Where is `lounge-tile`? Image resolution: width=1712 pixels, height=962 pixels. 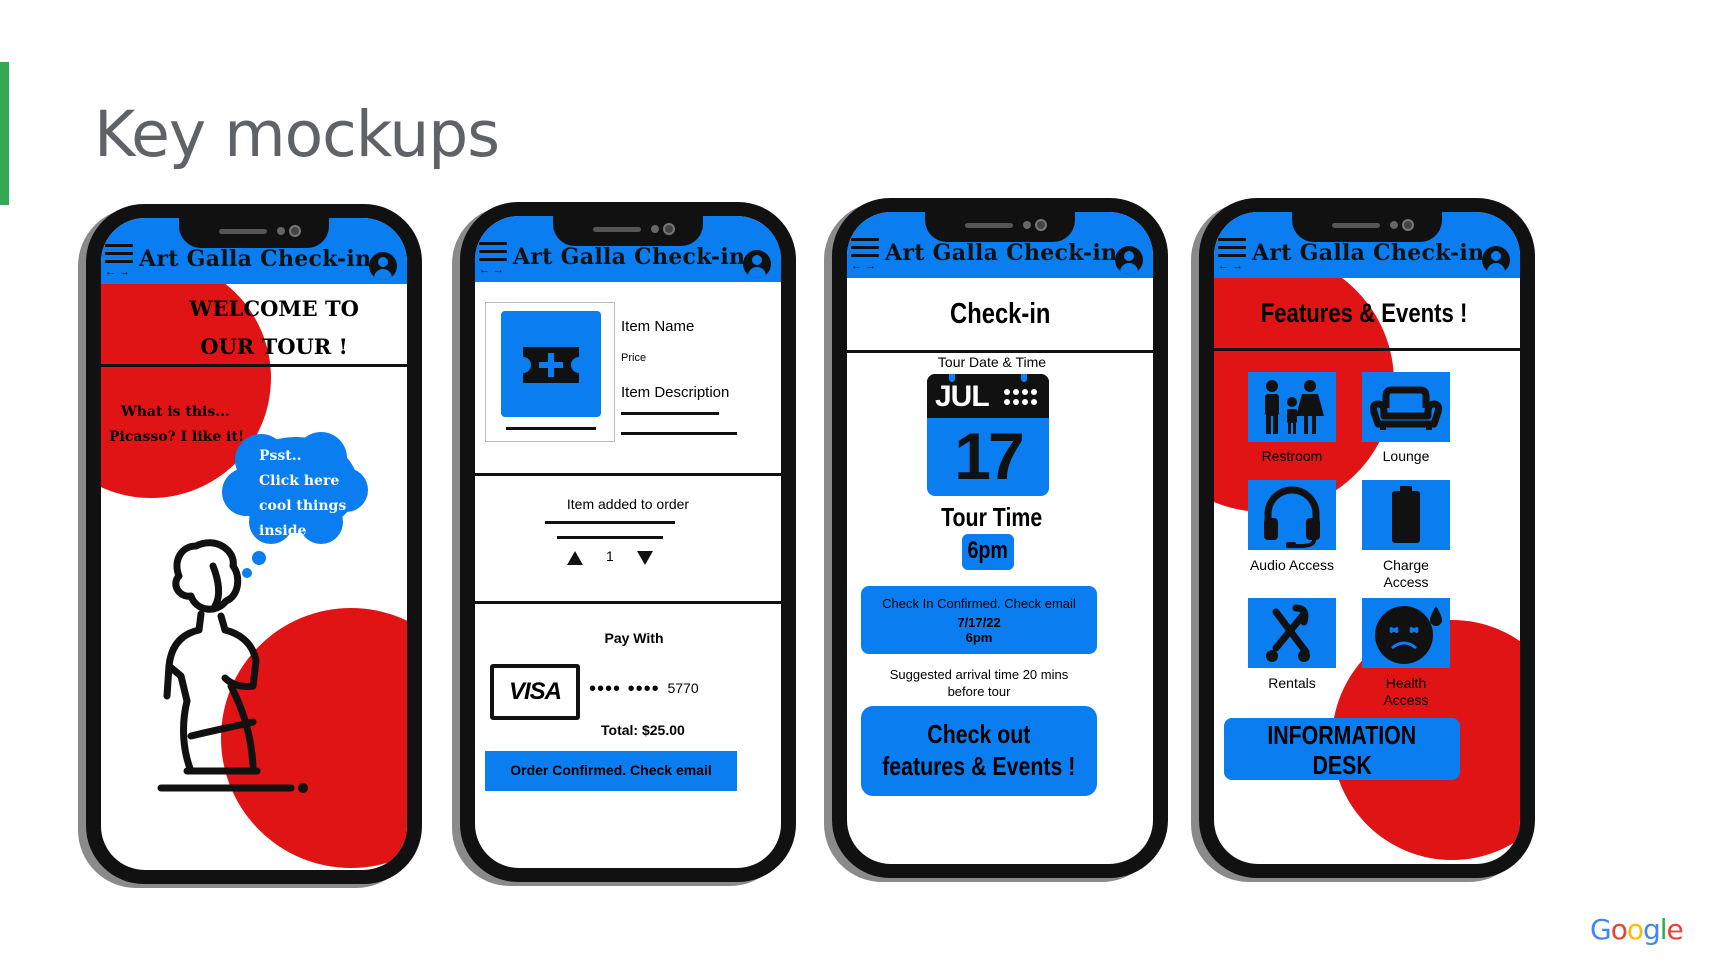
lounge-tile is located at coordinates (1406, 407).